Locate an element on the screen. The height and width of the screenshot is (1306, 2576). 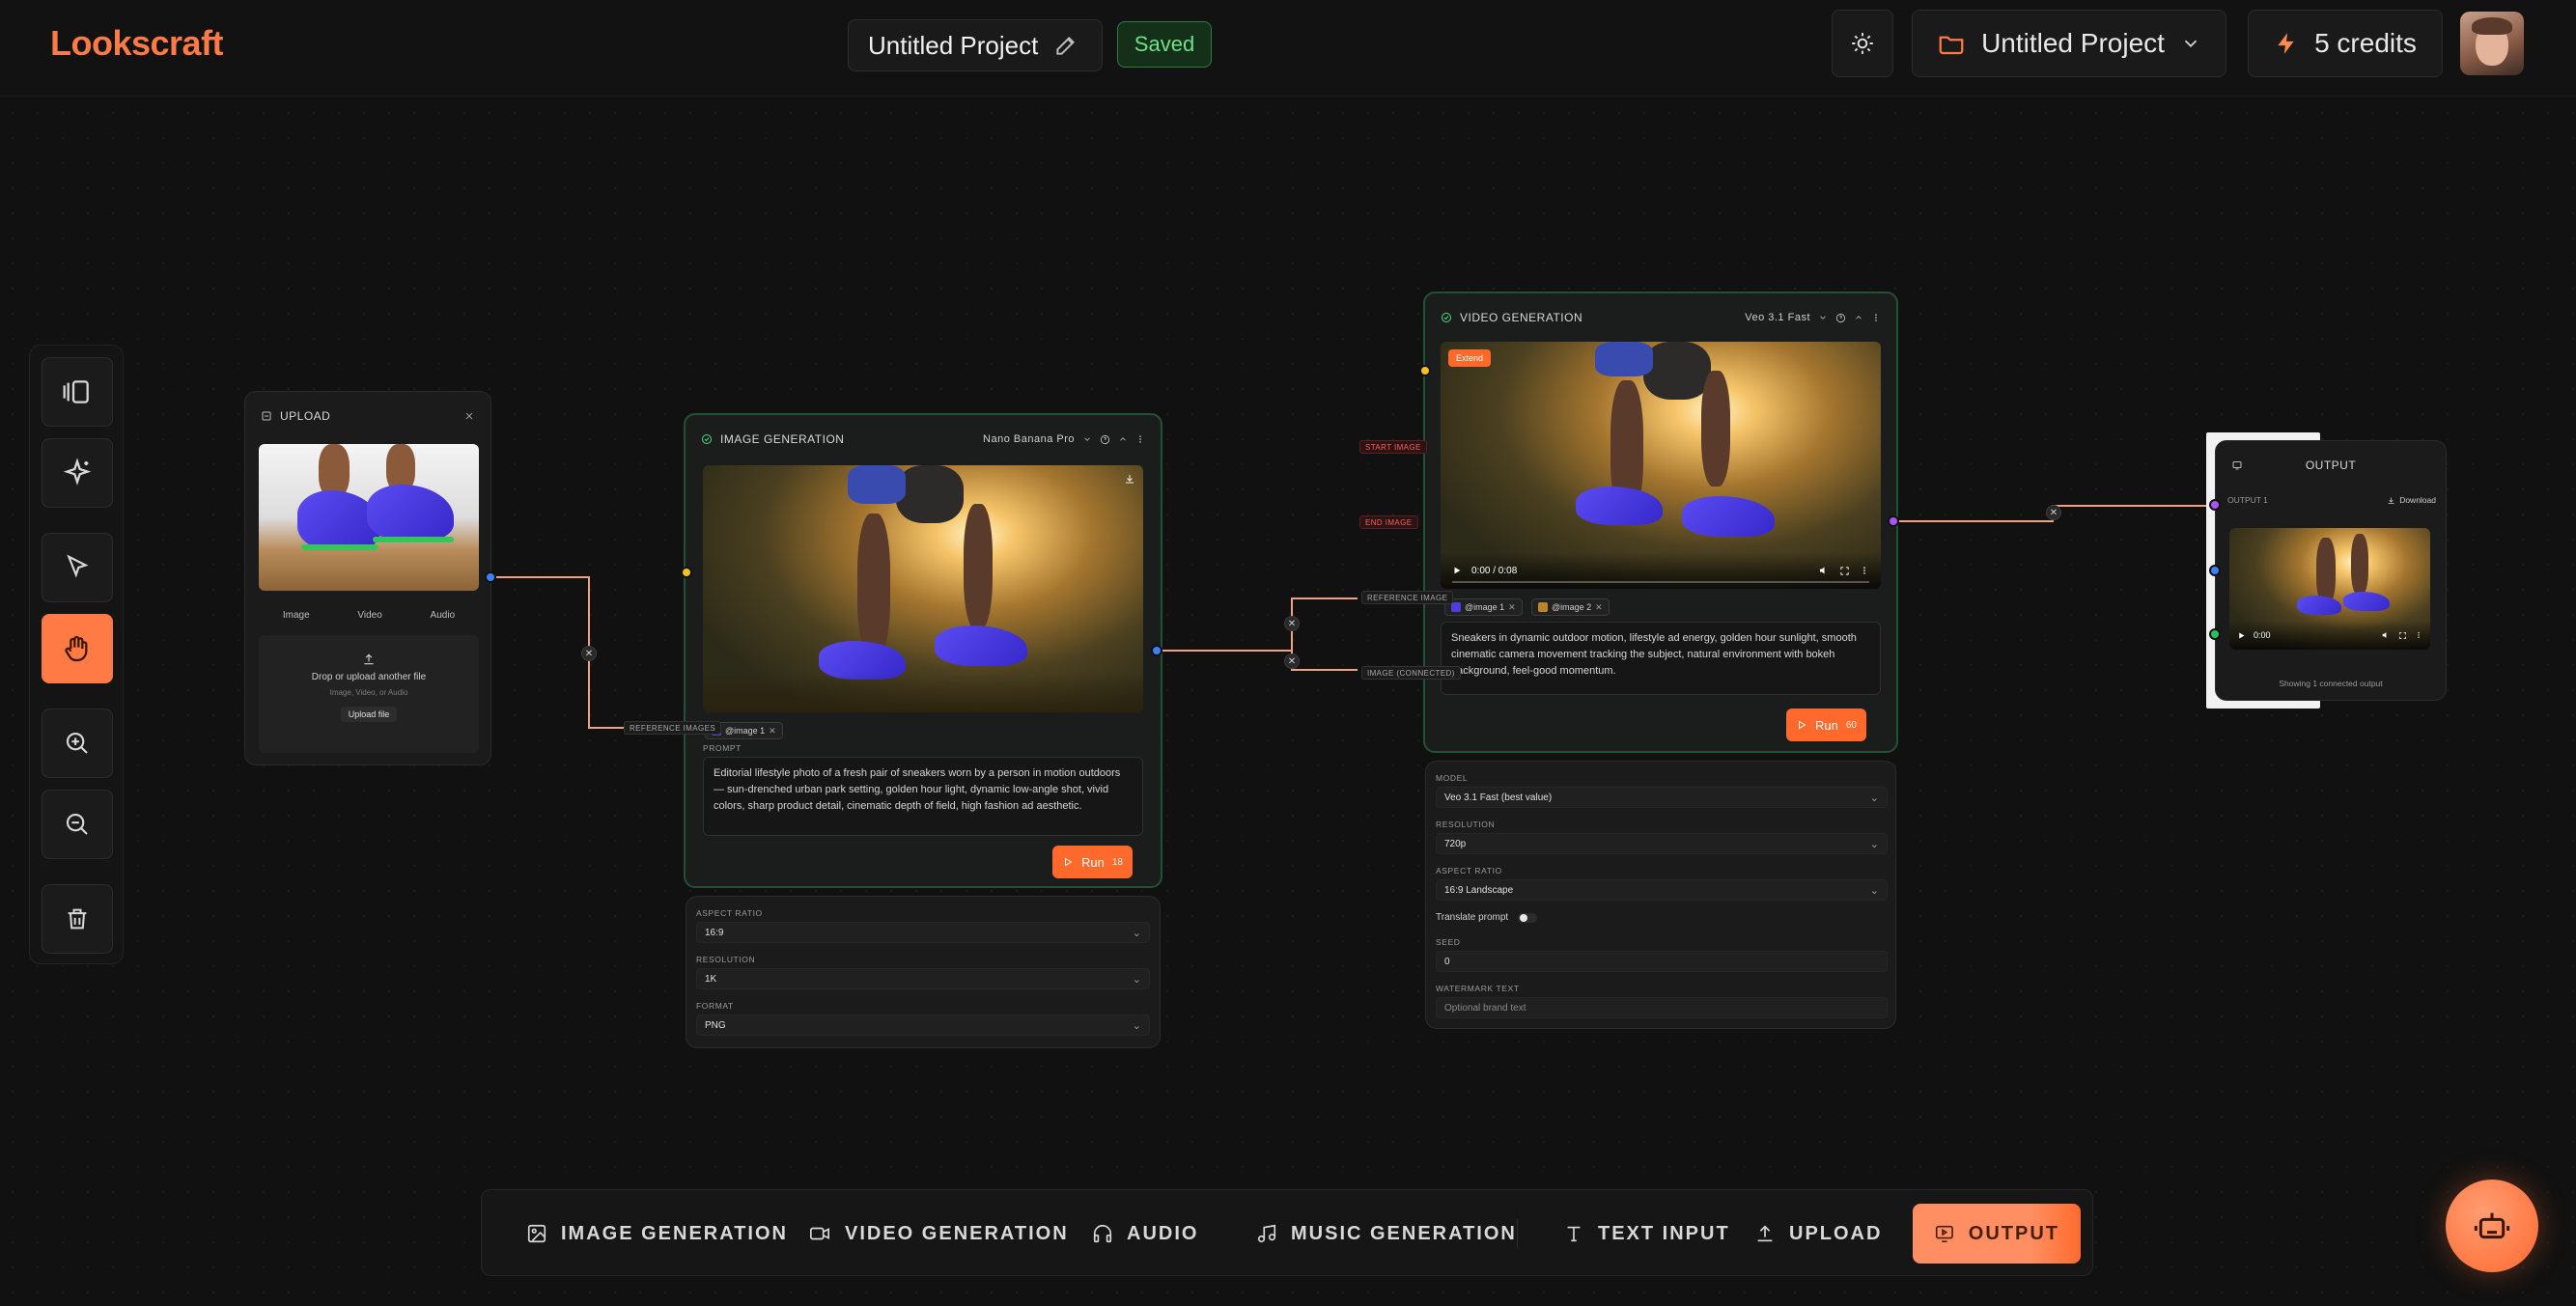
add-music-generation-button: MUSIC GENERATION is located at coordinates (1387, 1234).